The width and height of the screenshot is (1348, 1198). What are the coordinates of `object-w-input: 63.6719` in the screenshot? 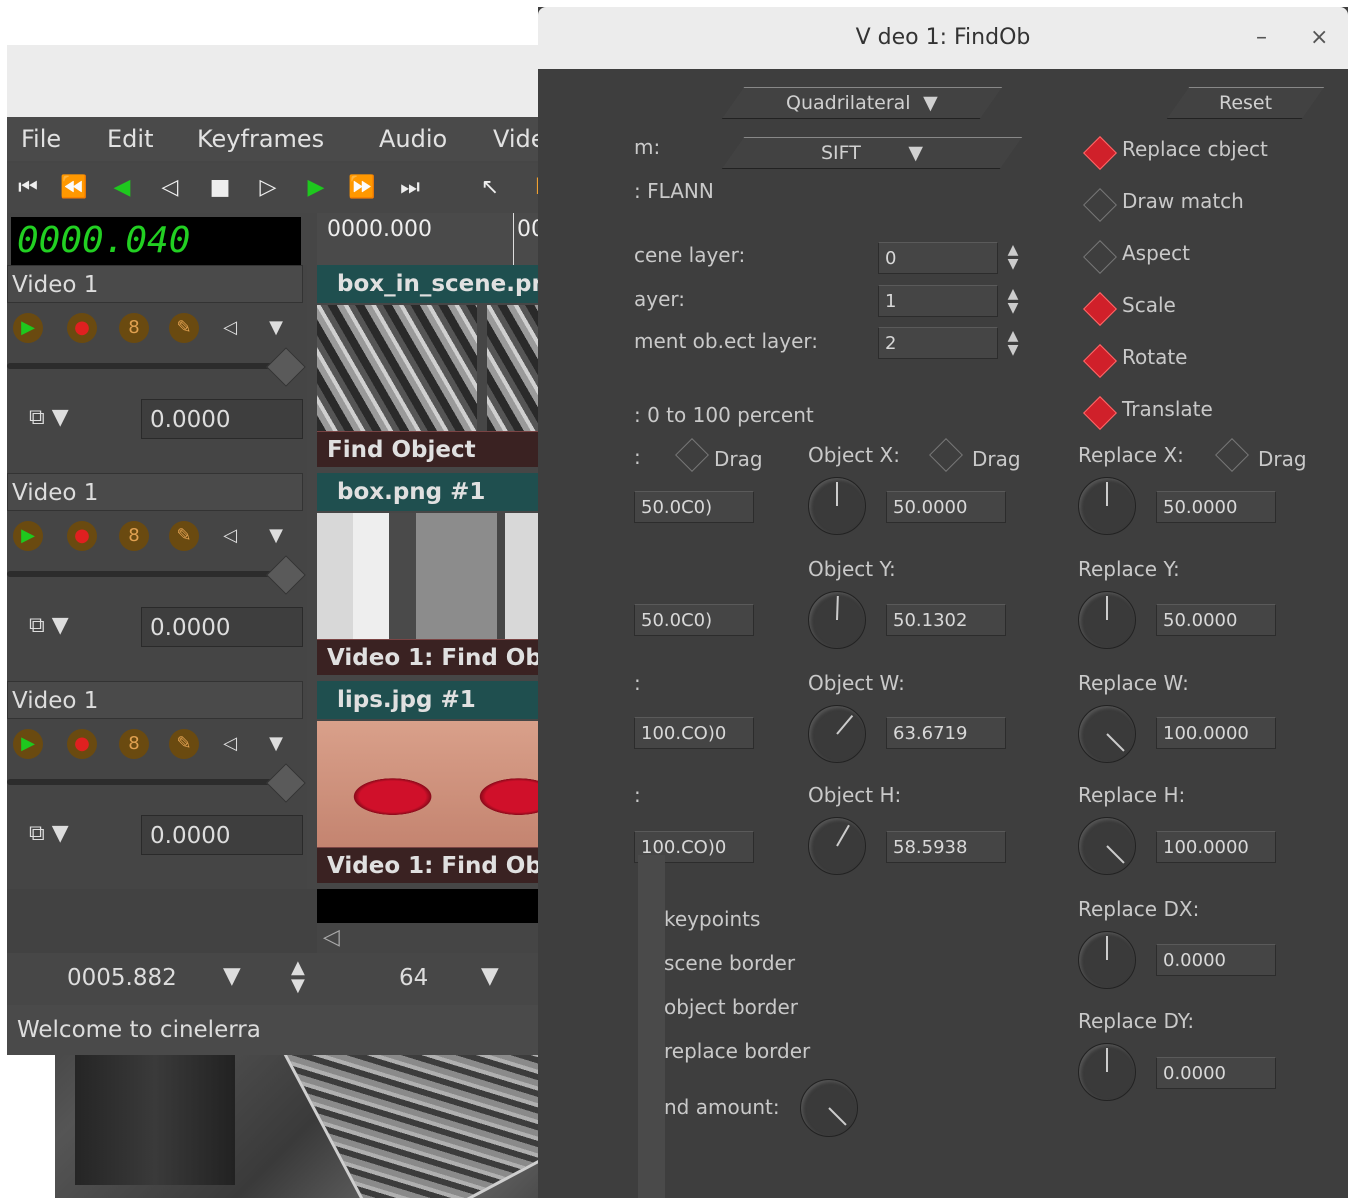 It's located at (946, 733).